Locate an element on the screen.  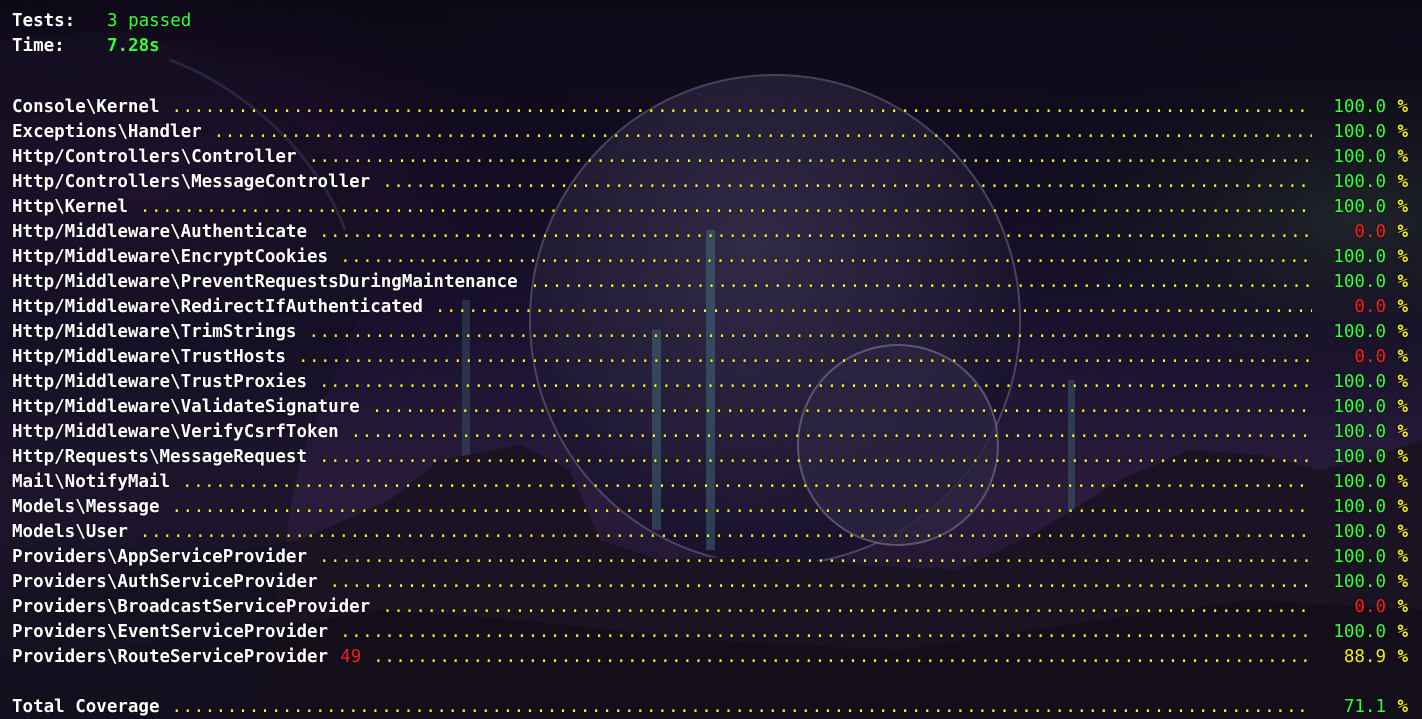
tests-summary: Tests: 3 passed is located at coordinates (710, 21).